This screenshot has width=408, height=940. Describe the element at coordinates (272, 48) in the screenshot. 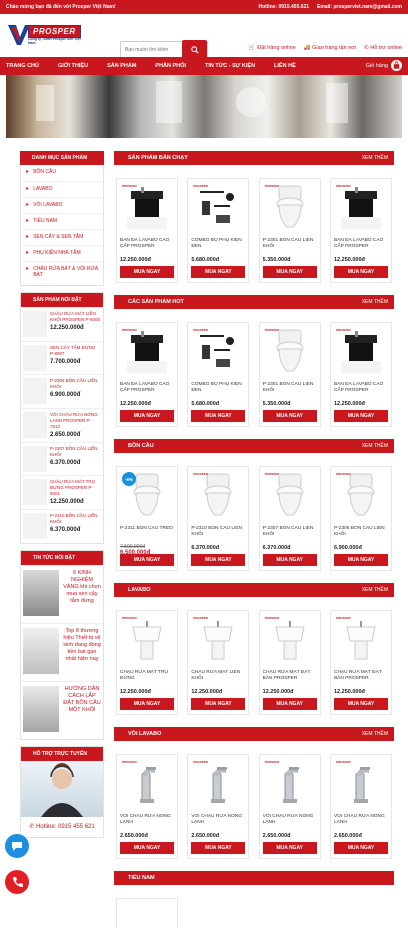

I see `order-online-link: 🛒 Đặt hàng online` at that location.